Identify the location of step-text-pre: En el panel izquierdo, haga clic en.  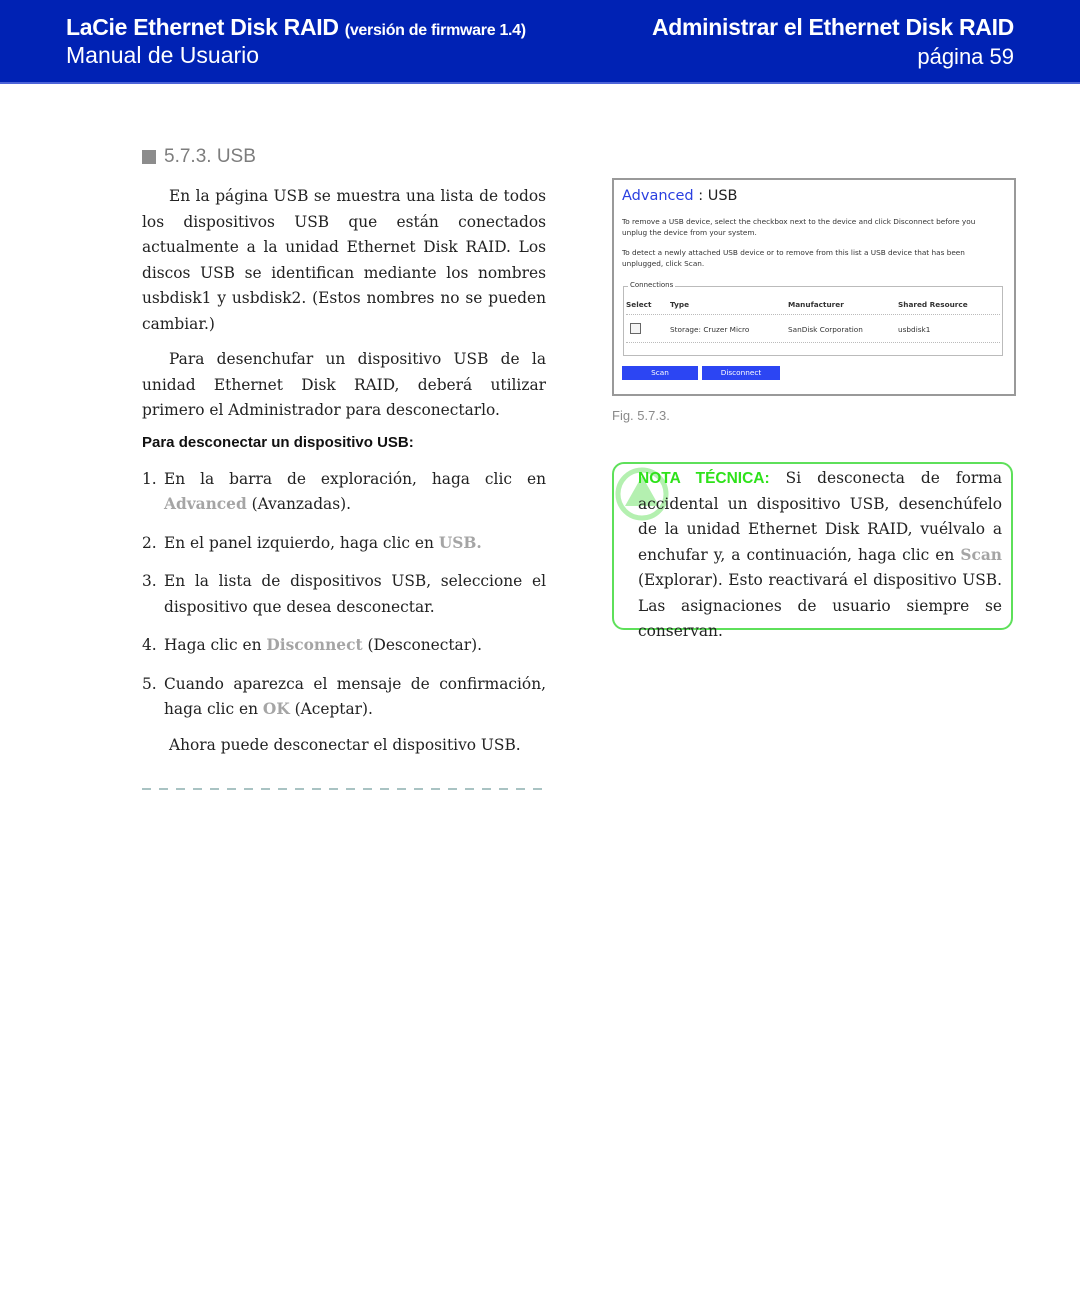
(301, 542).